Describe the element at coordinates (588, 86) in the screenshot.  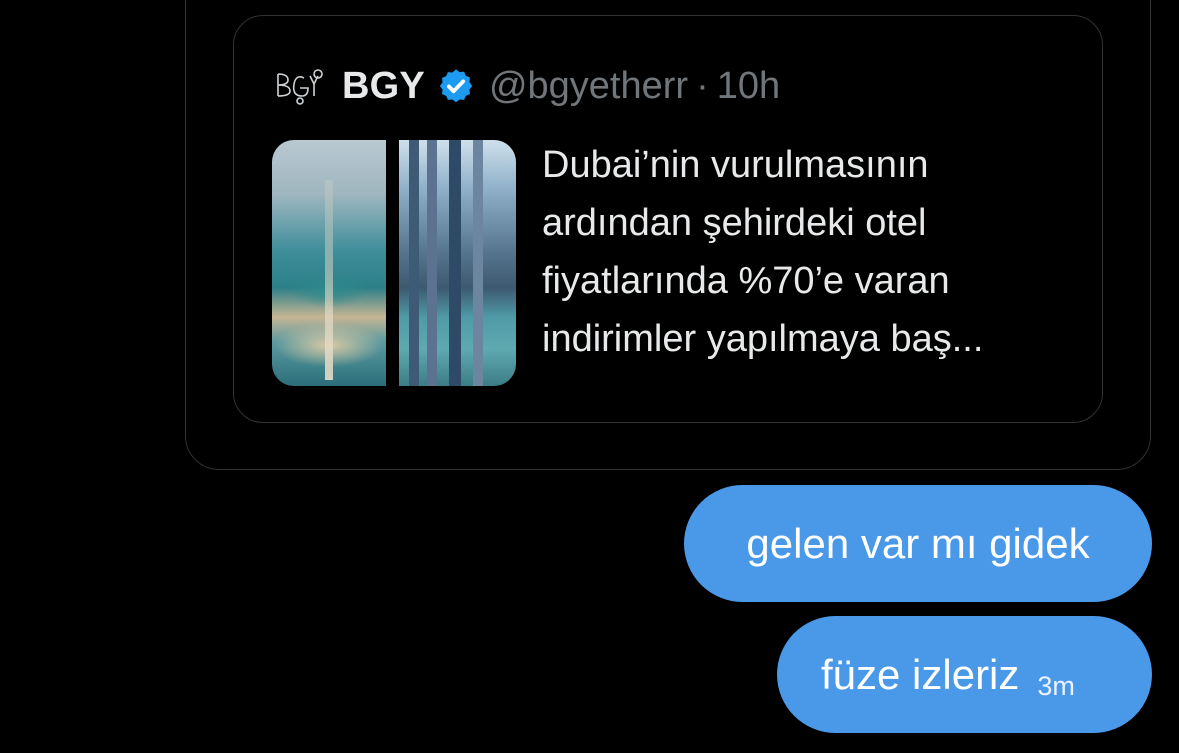
I see `author-handle: @bgyetherr` at that location.